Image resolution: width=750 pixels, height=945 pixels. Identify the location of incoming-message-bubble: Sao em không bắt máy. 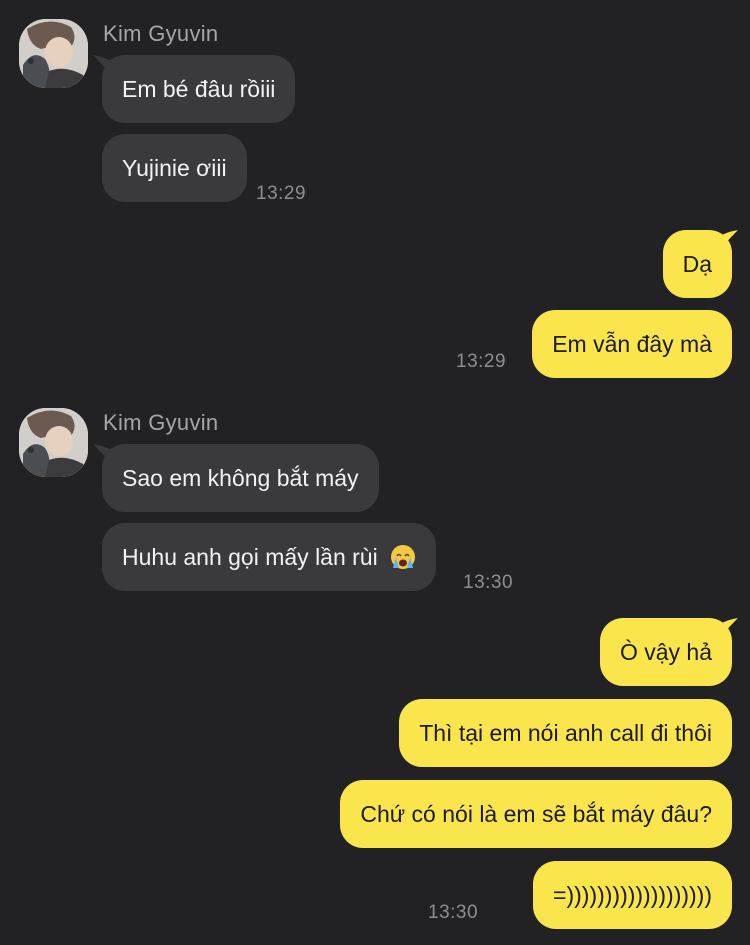
(240, 478).